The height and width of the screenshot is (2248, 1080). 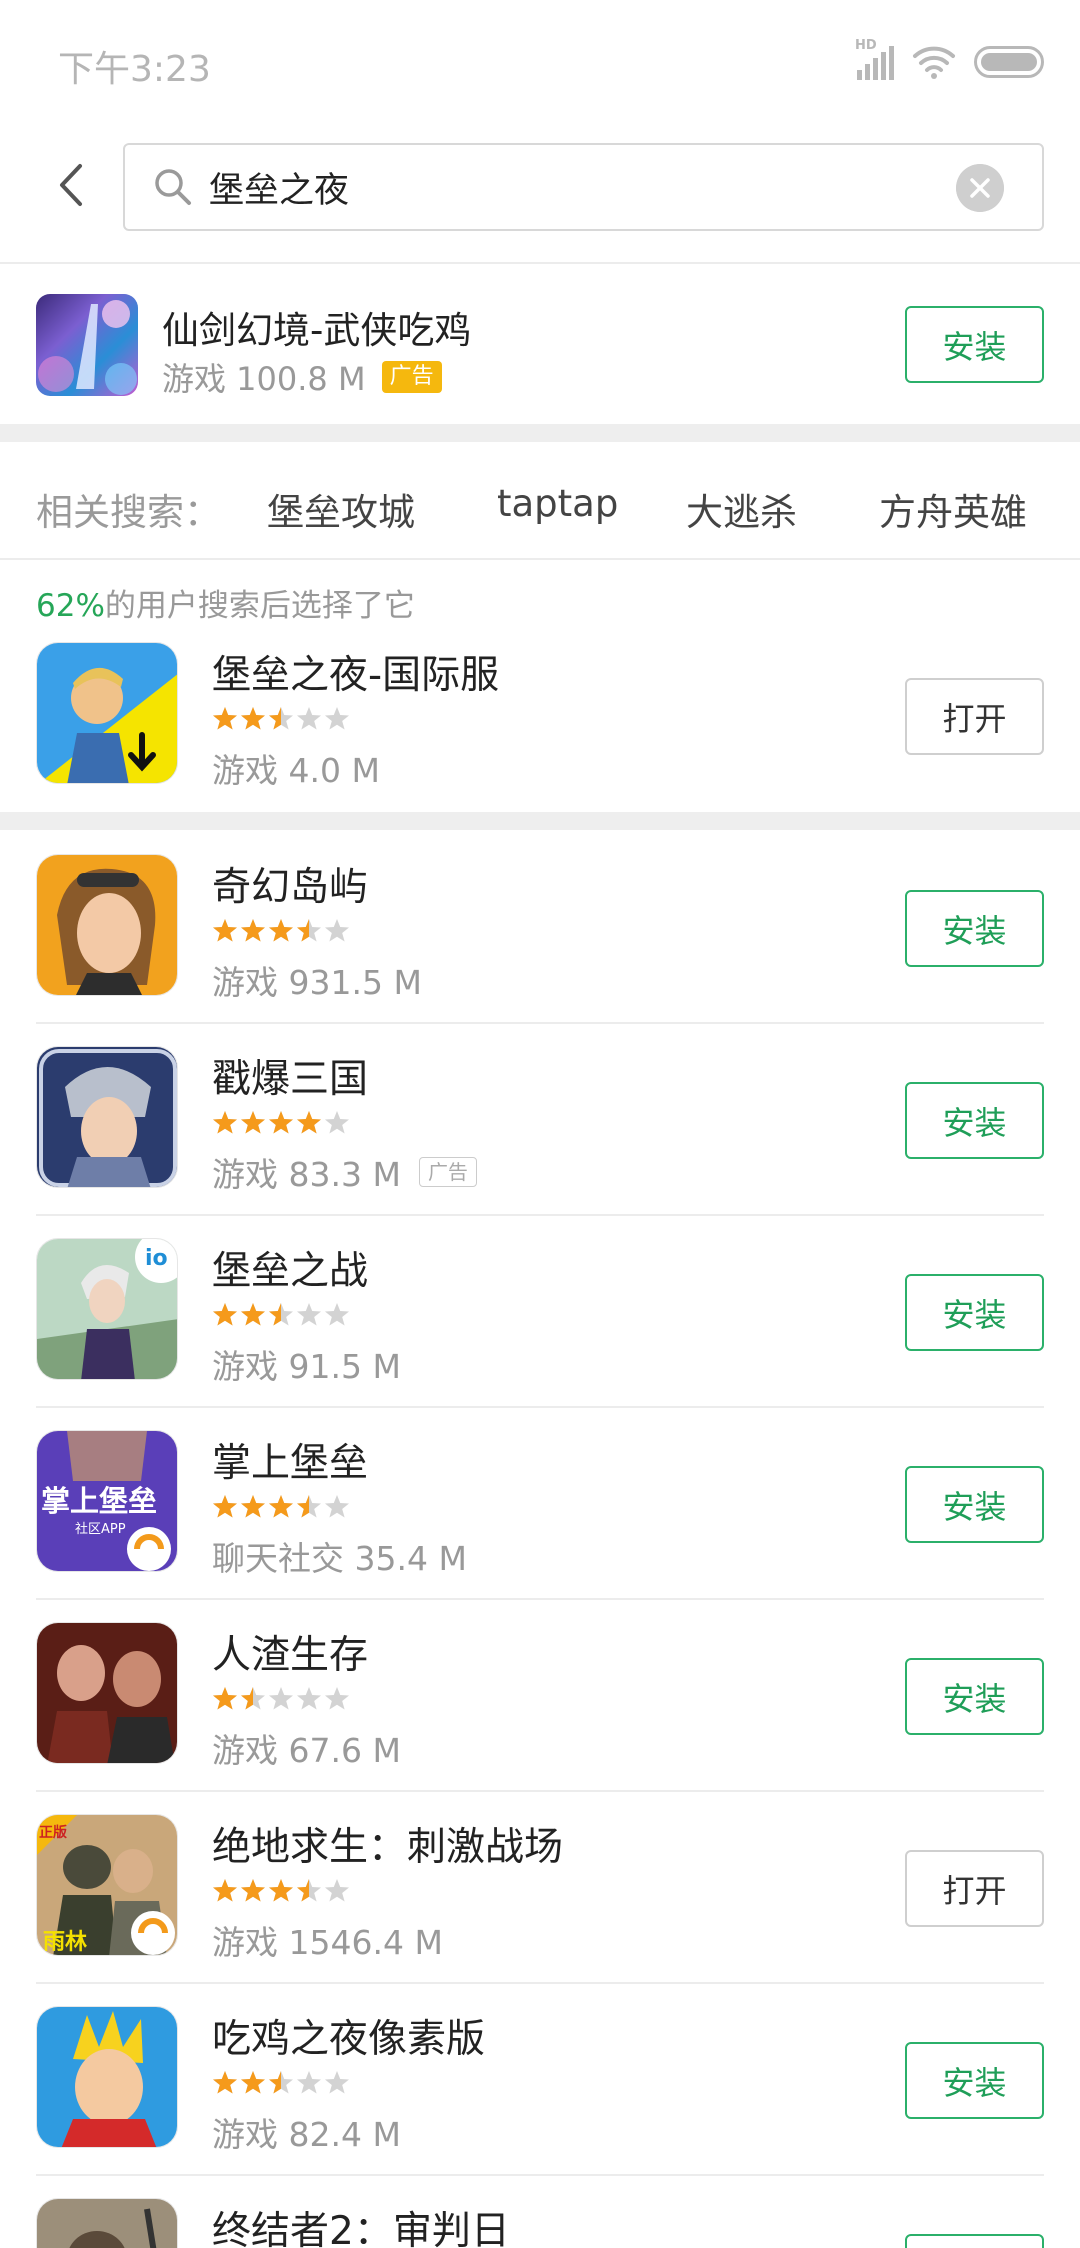 I want to click on related-tag: 堡垒攻城, so click(x=341, y=509).